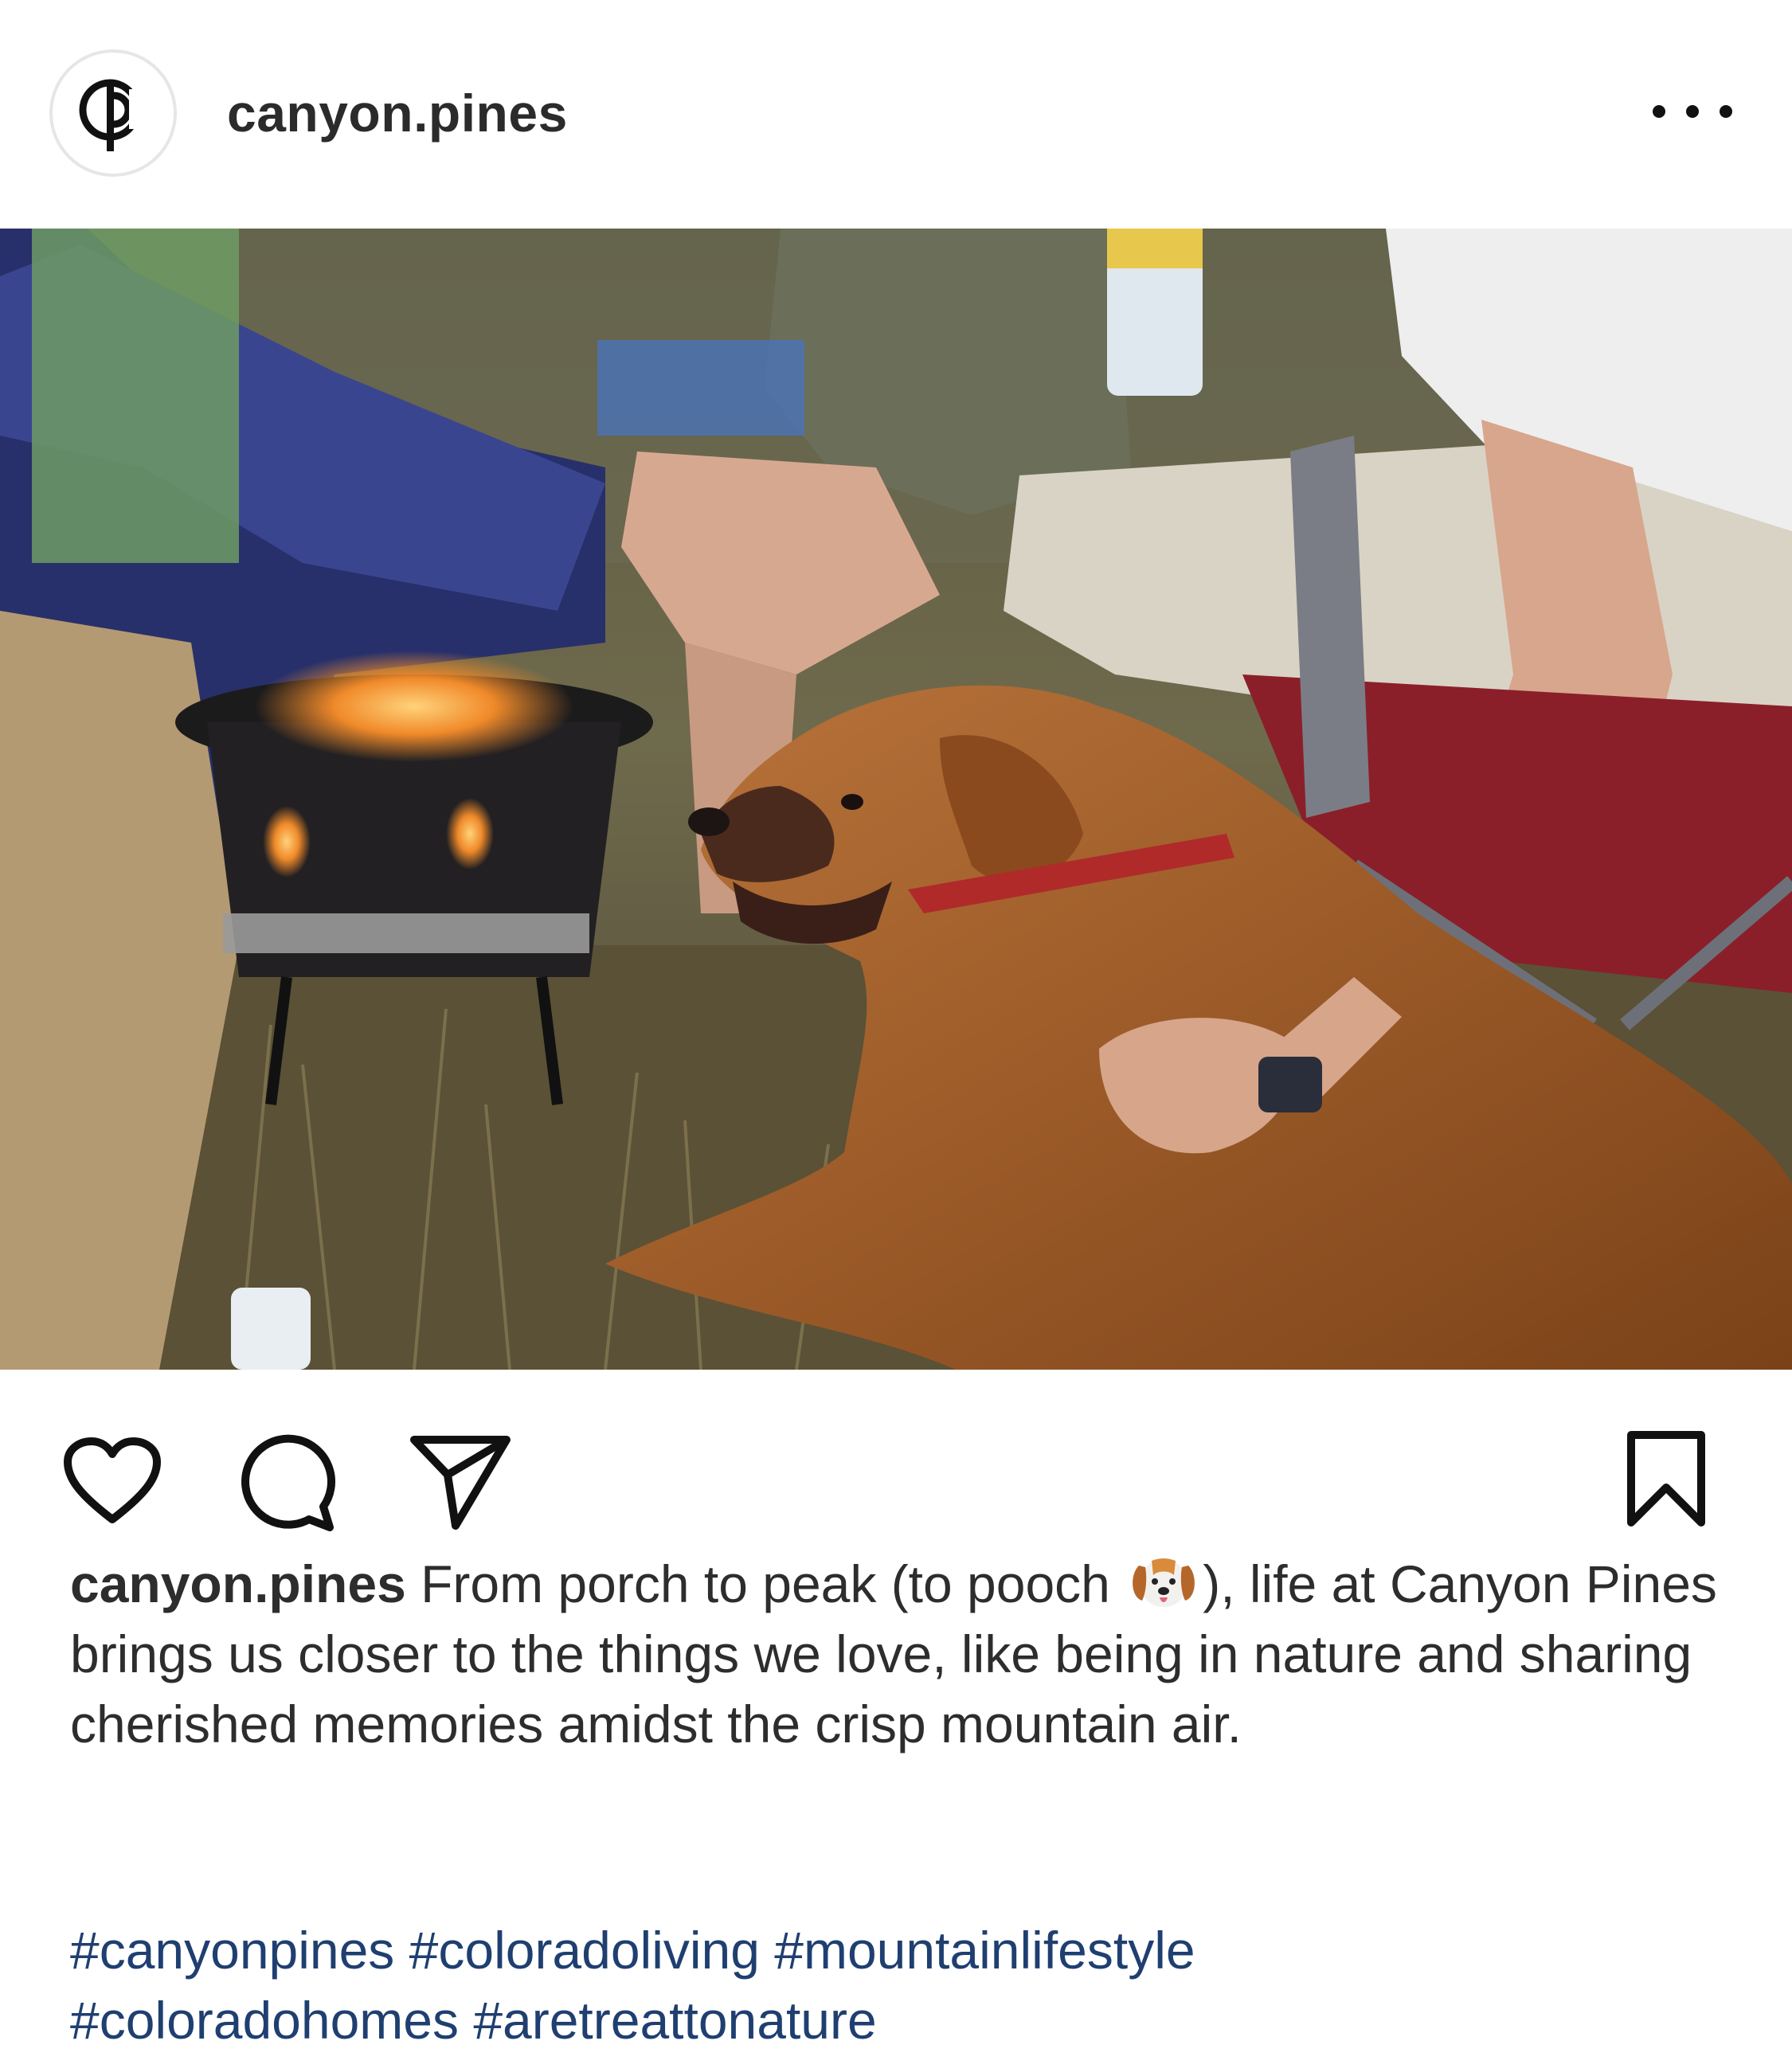 Image resolution: width=1792 pixels, height=2072 pixels. I want to click on profile-avatar, so click(113, 113).